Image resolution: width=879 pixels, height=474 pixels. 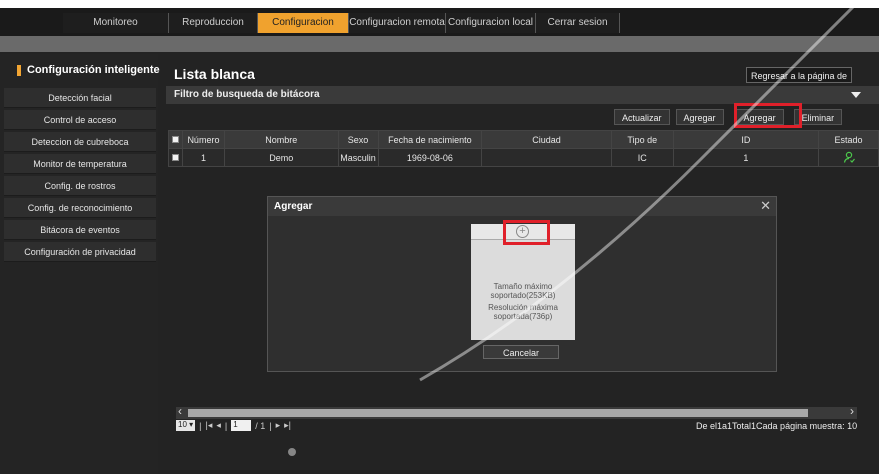 I want to click on select-all-cell, so click(x=175, y=139).